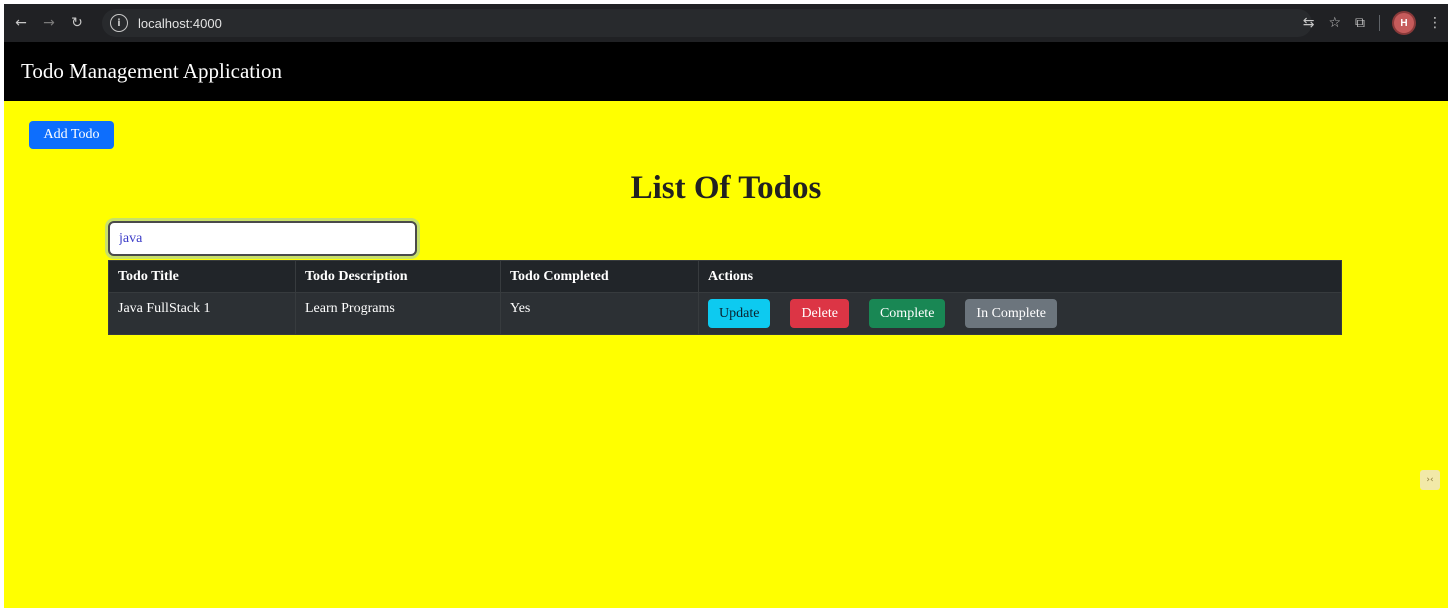 The width and height of the screenshot is (1452, 608). What do you see at coordinates (599, 276) in the screenshot?
I see `column-header-completed: Todo Completed` at bounding box center [599, 276].